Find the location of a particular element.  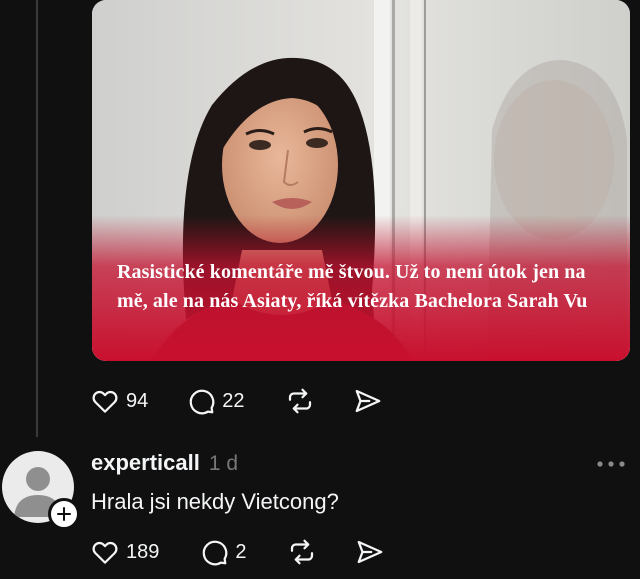

reply-header: experticall 1 d is located at coordinates (164, 463).